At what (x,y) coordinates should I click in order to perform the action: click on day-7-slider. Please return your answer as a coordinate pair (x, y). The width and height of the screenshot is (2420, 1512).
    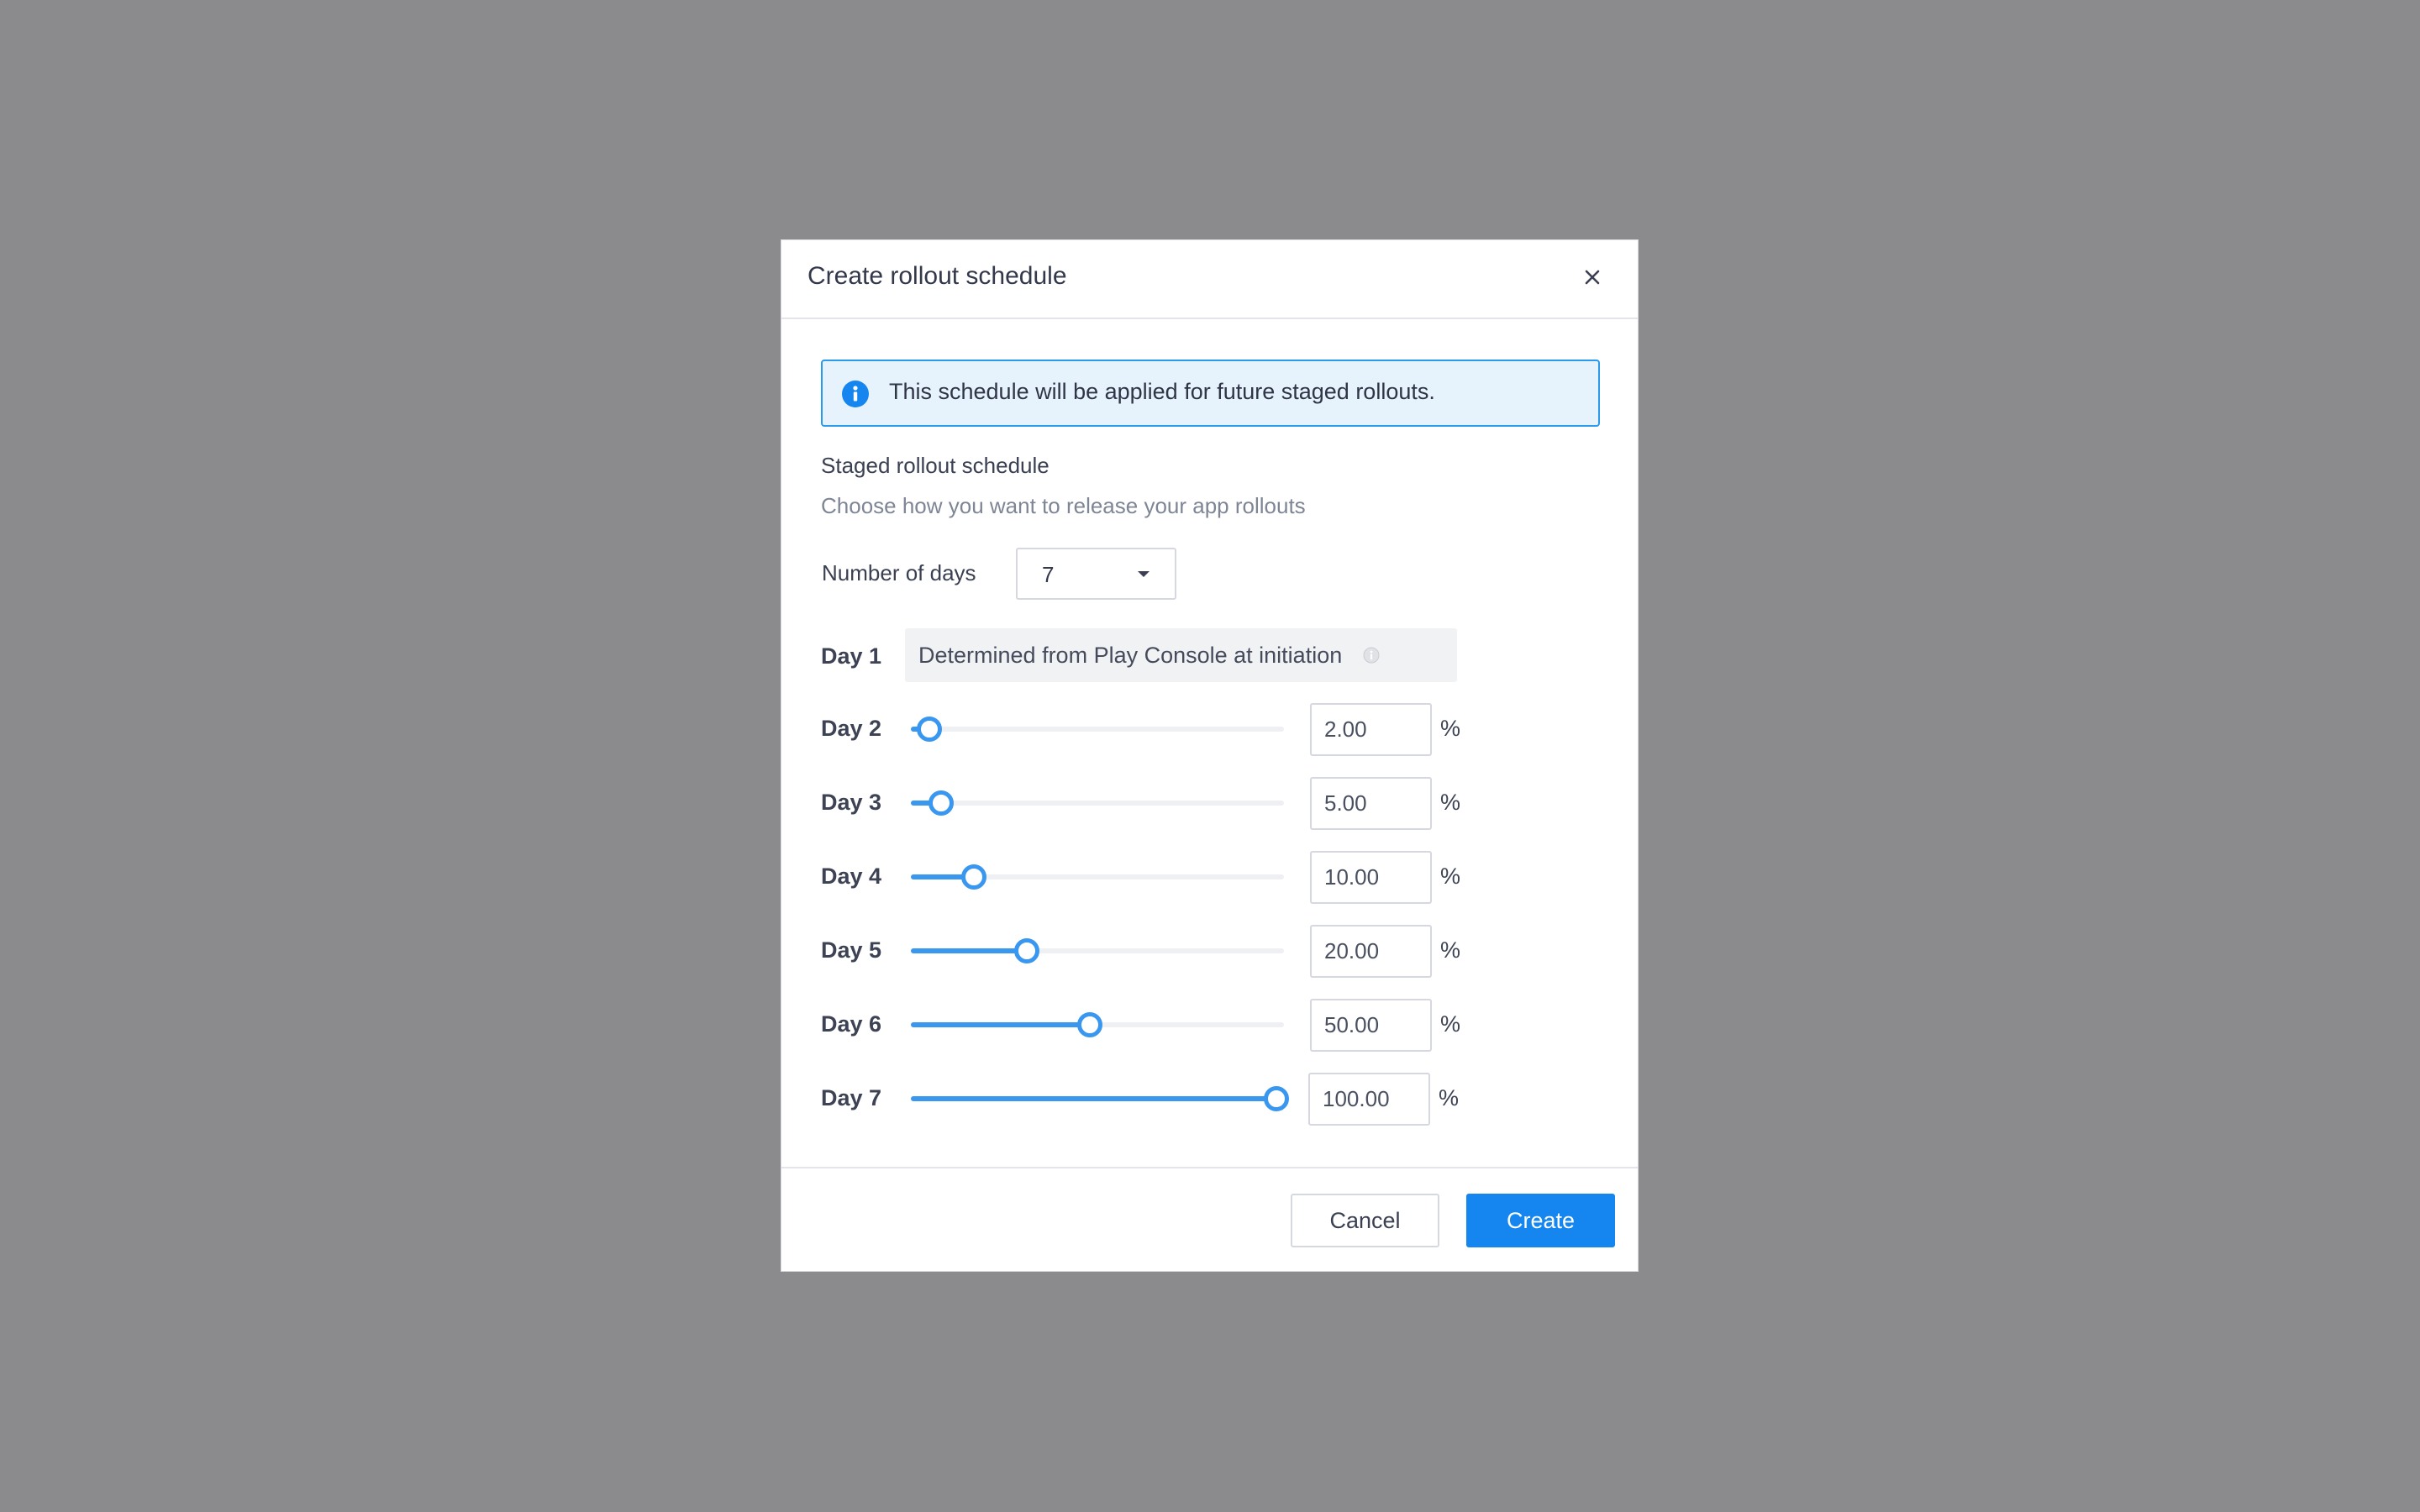
    Looking at the image, I should click on (1101, 1098).